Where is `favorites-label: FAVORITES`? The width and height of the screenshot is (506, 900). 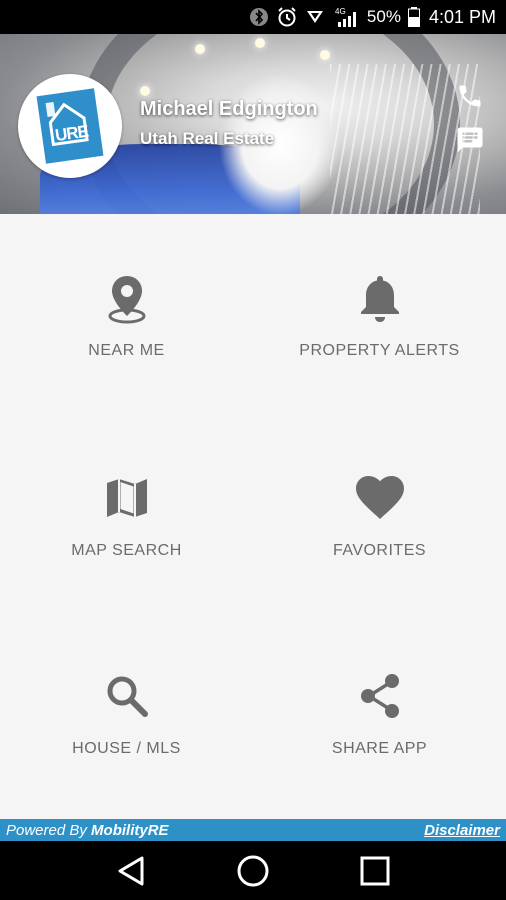 favorites-label: FAVORITES is located at coordinates (379, 550).